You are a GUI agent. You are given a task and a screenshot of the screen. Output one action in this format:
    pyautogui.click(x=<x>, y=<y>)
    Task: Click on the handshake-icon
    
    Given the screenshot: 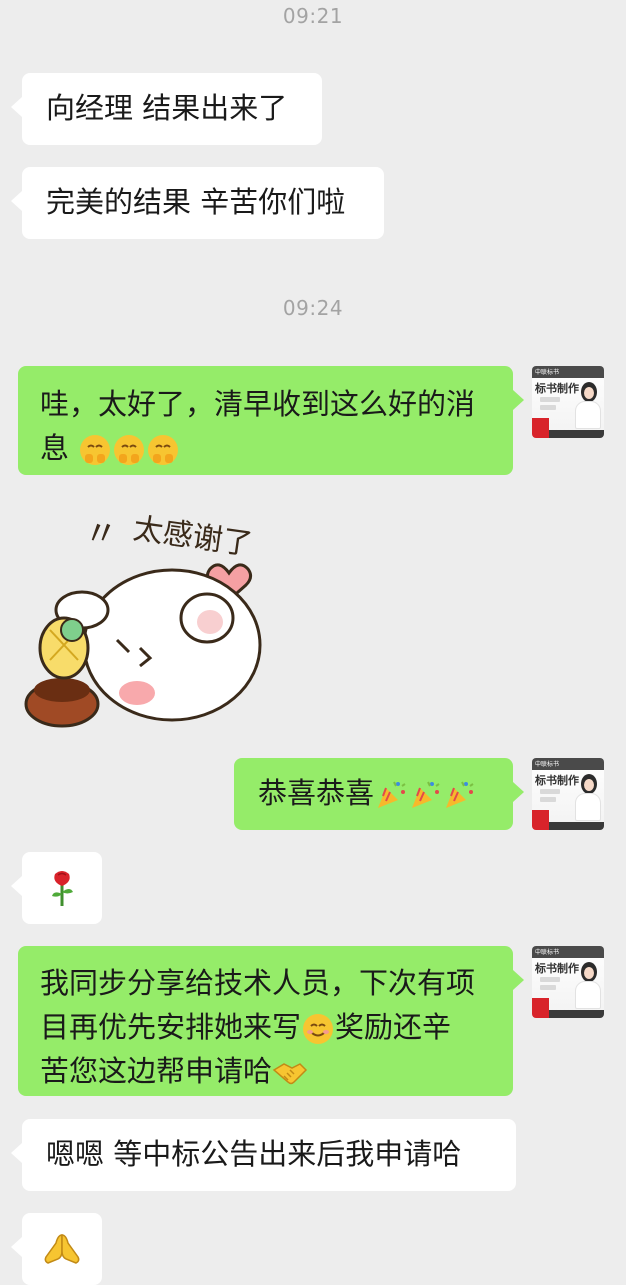 What is the action you would take?
    pyautogui.click(x=290, y=1074)
    